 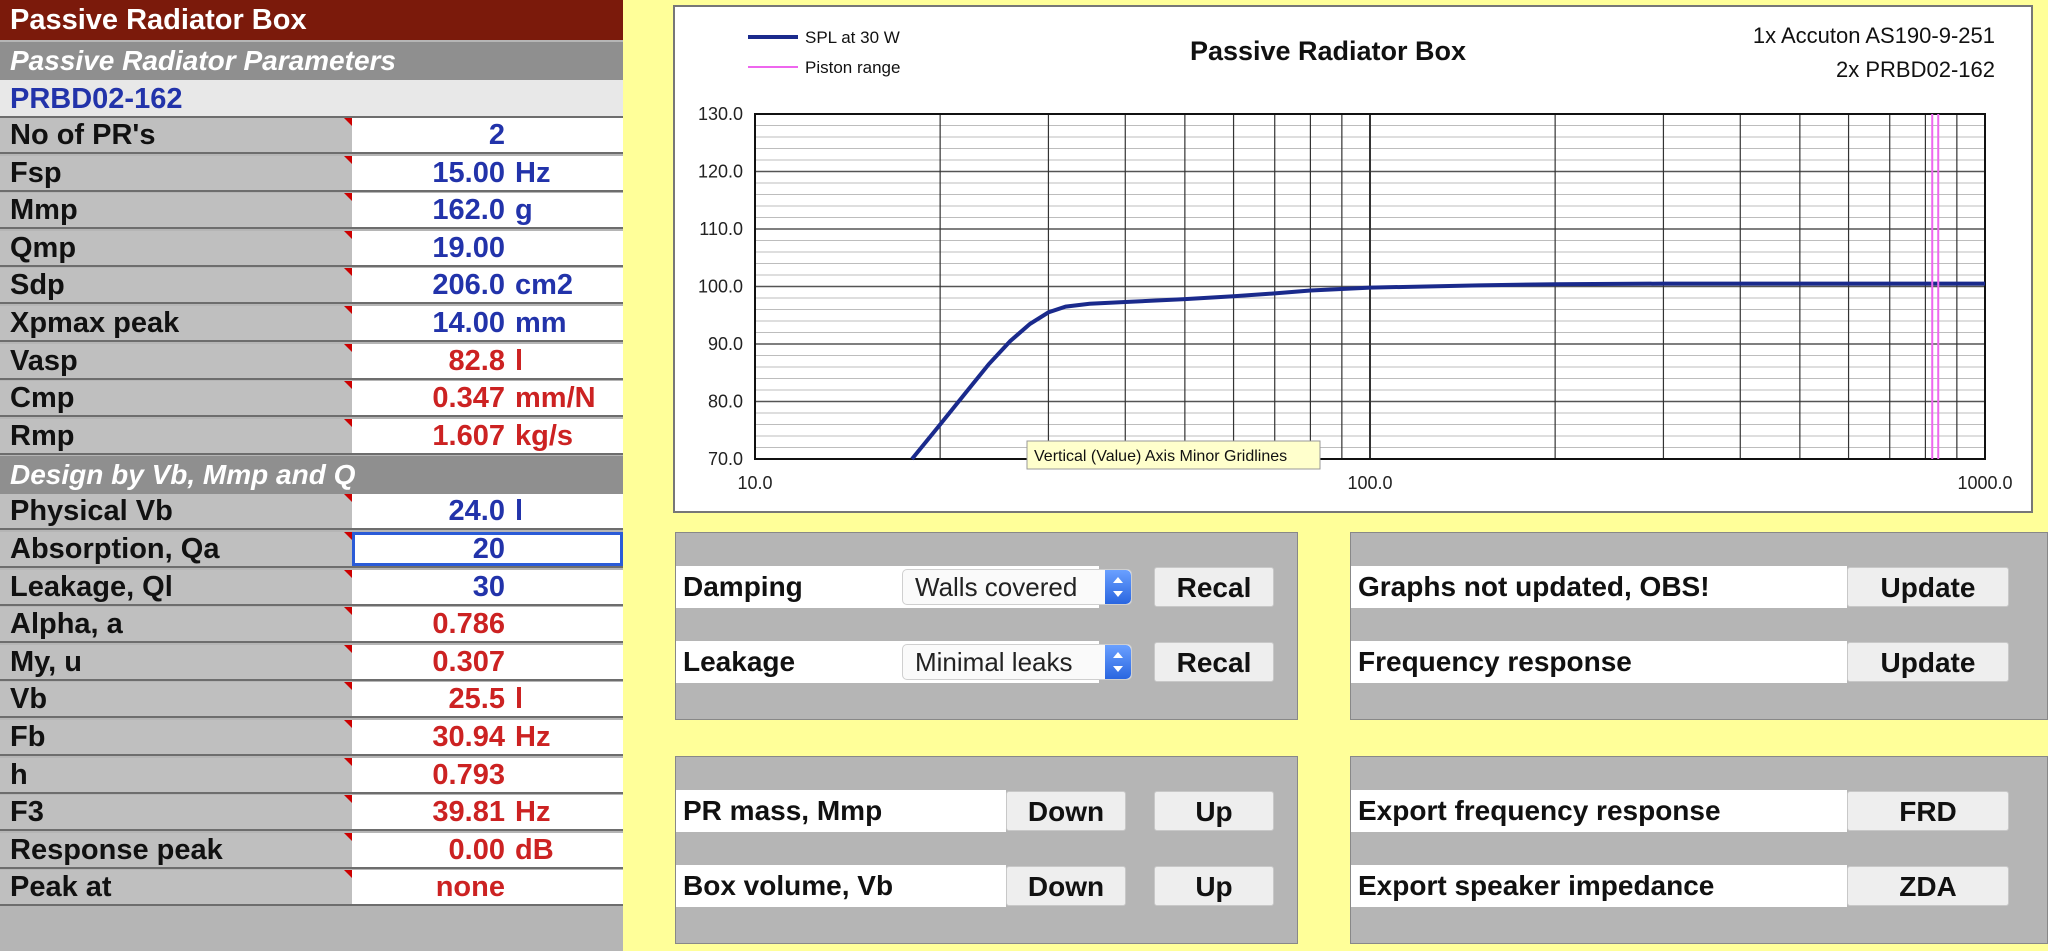 I want to click on param-label: Mmp, so click(x=176, y=210).